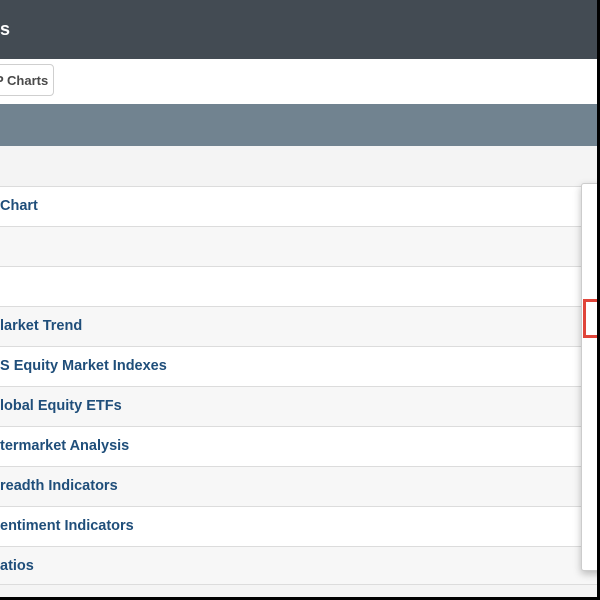 Image resolution: width=600 pixels, height=600 pixels. What do you see at coordinates (61, 406) in the screenshot?
I see `list-item-label: lobal Equity ETFs` at bounding box center [61, 406].